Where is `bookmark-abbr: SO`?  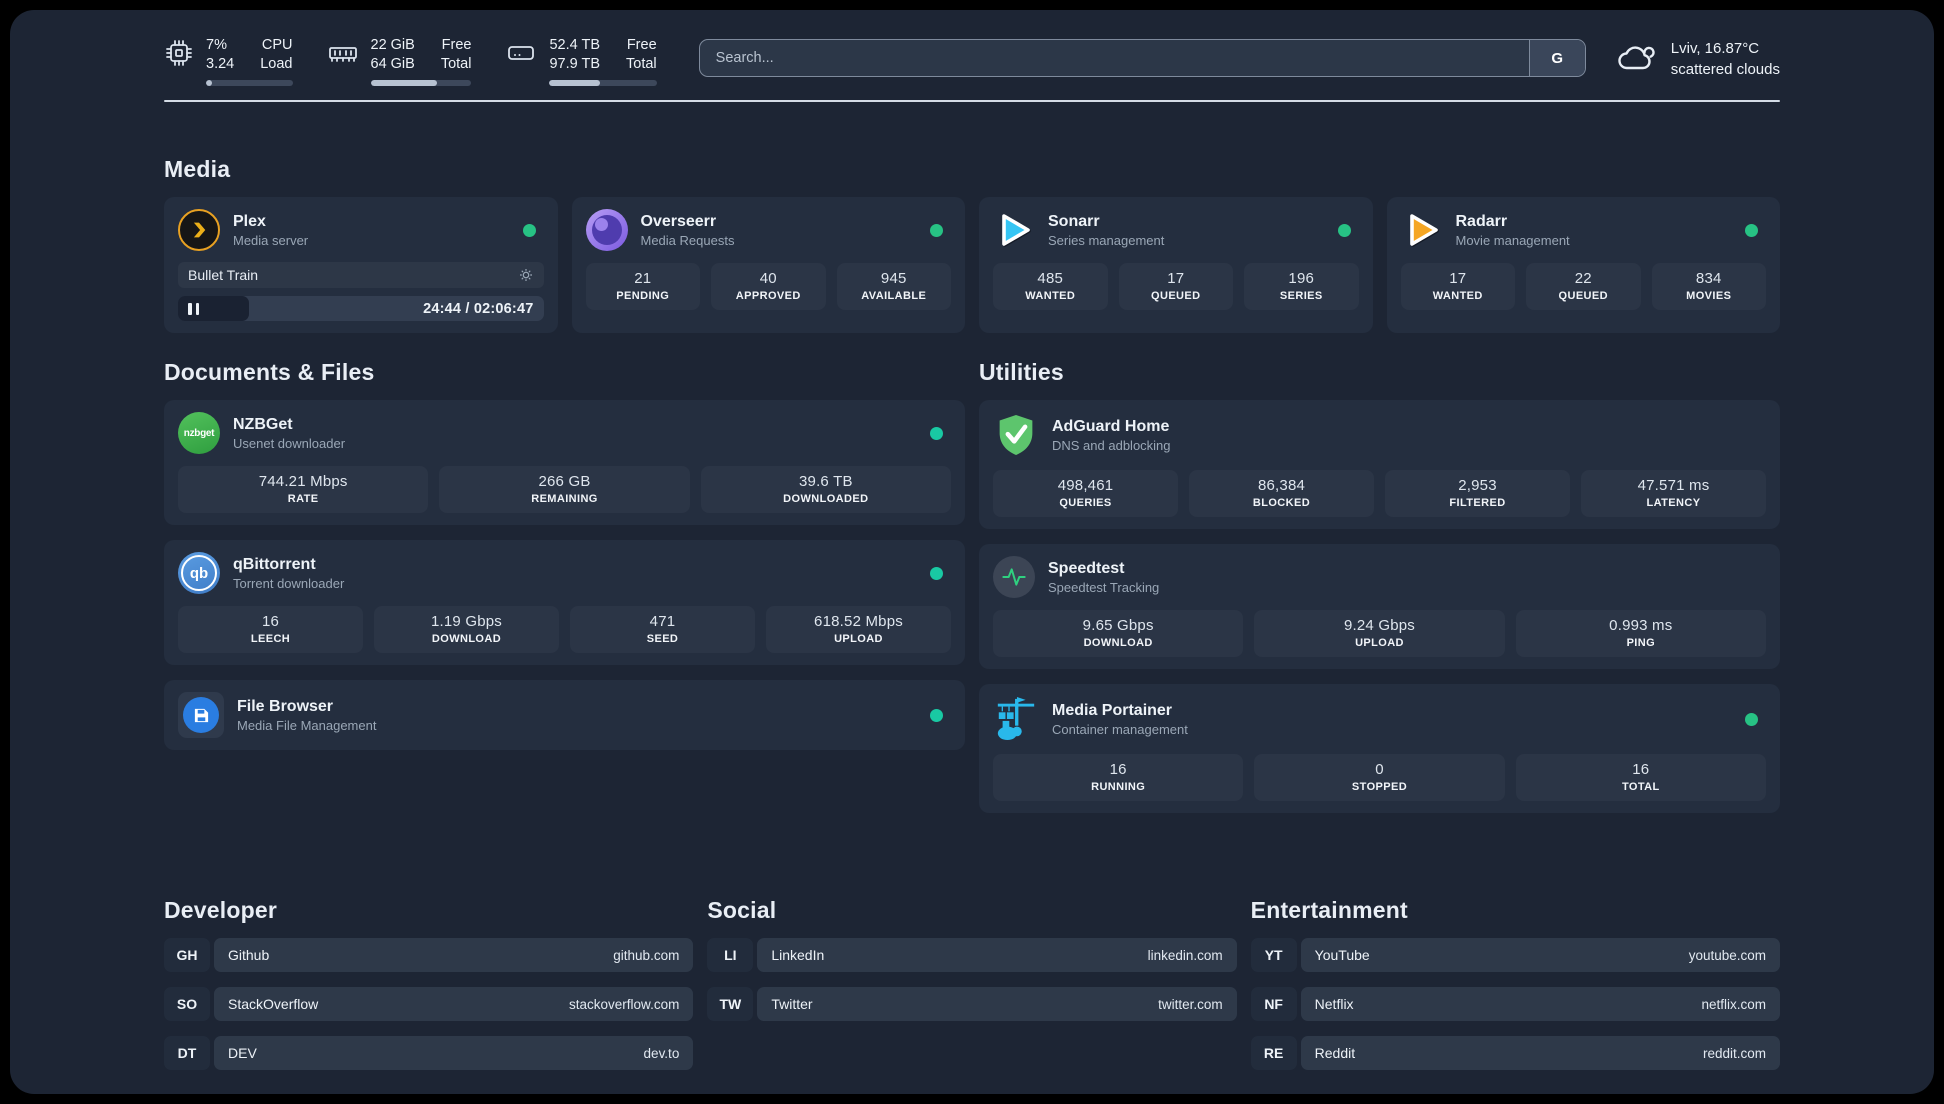
bookmark-abbr: SO is located at coordinates (187, 1004).